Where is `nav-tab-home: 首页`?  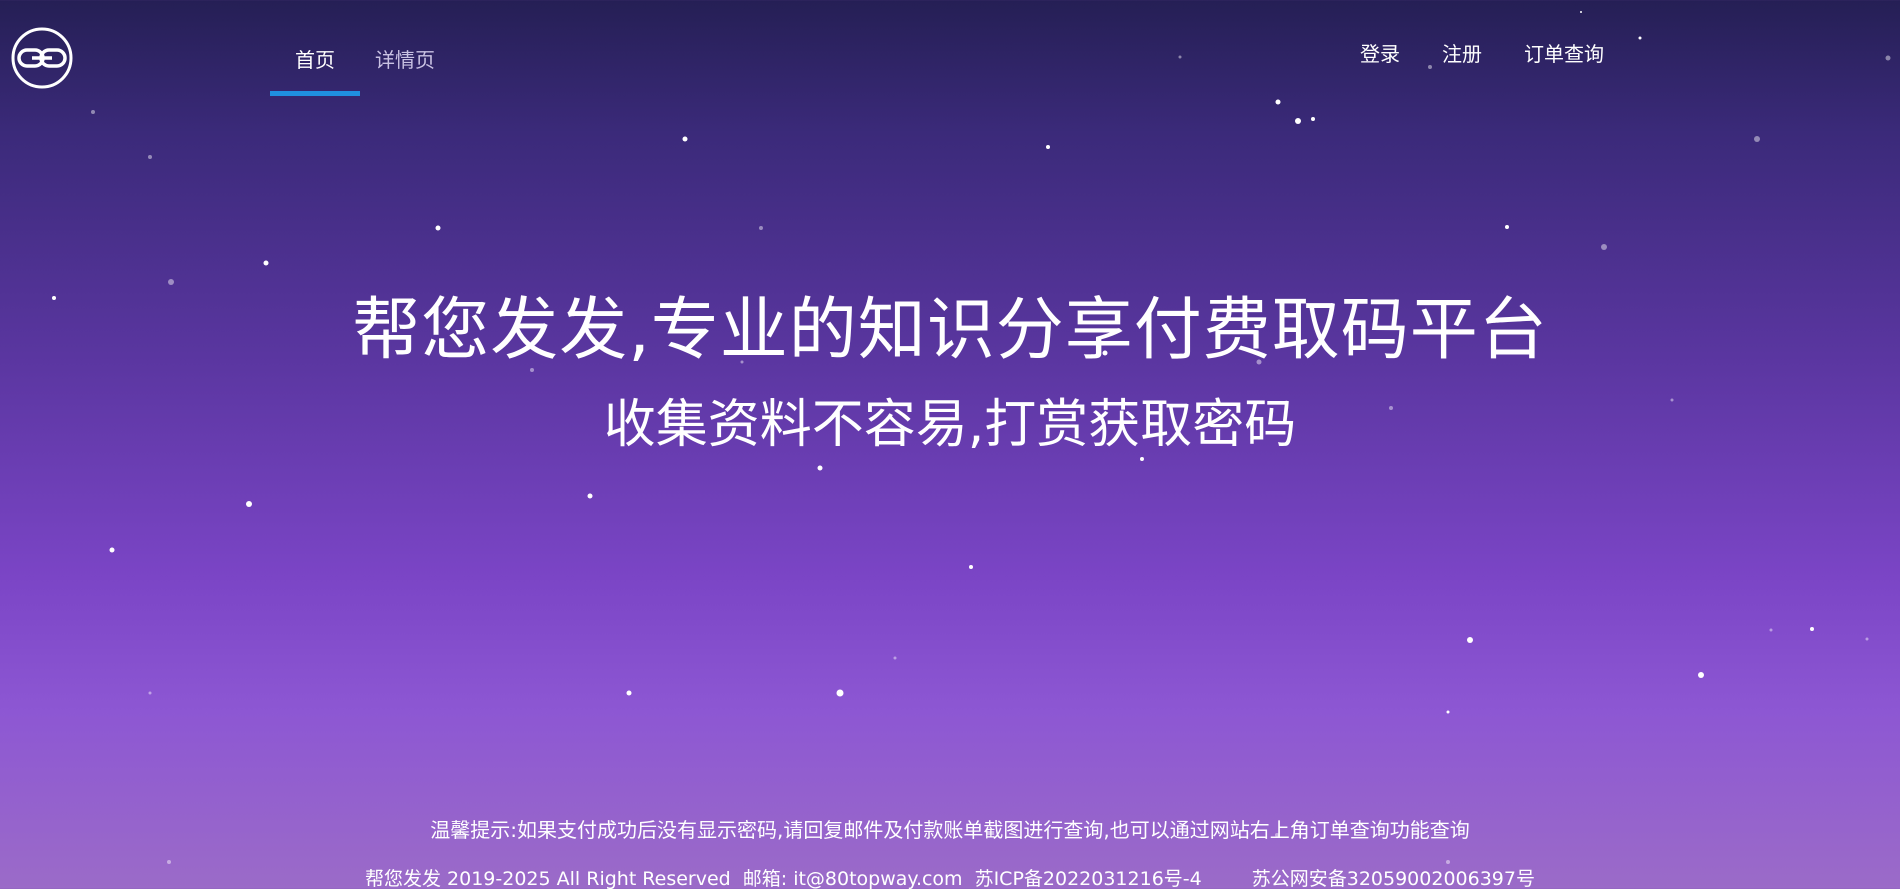 nav-tab-home: 首页 is located at coordinates (315, 63).